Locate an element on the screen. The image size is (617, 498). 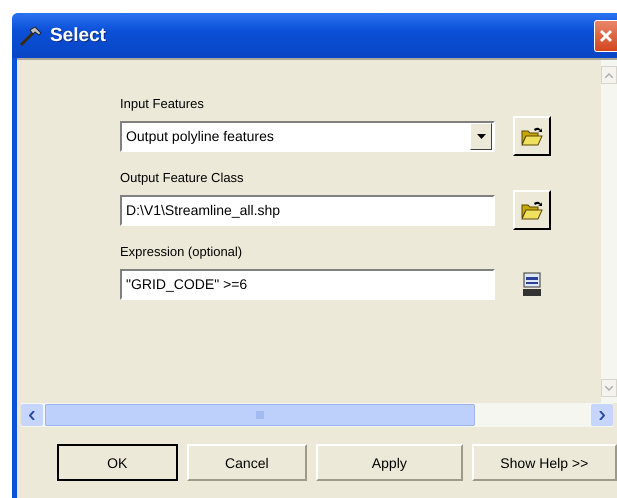
dialog-button: Apply is located at coordinates (389, 462).